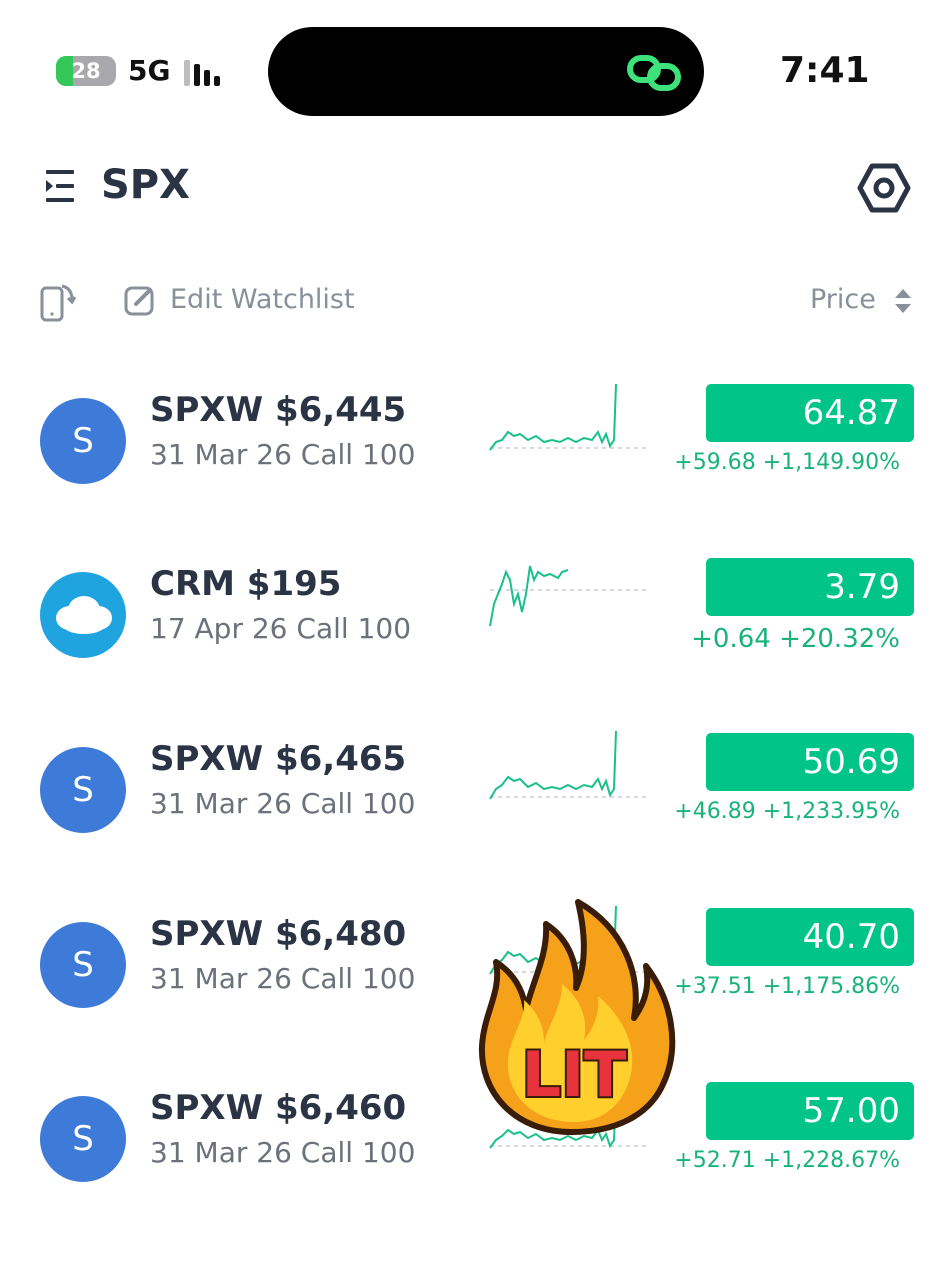 Image resolution: width=952 pixels, height=1272 pixels. Describe the element at coordinates (149, 70) in the screenshot. I see `network-type: 5G` at that location.